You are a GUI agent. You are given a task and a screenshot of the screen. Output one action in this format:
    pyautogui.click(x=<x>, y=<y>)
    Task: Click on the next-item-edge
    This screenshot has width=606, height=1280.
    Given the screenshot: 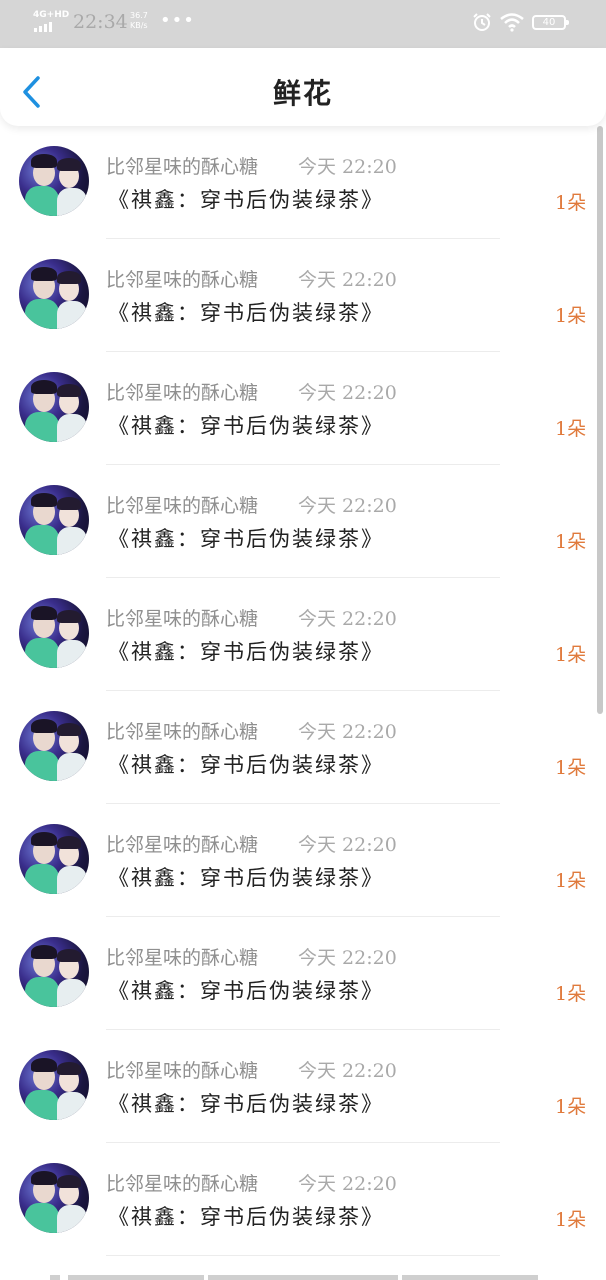 What is the action you would take?
    pyautogui.click(x=303, y=1276)
    